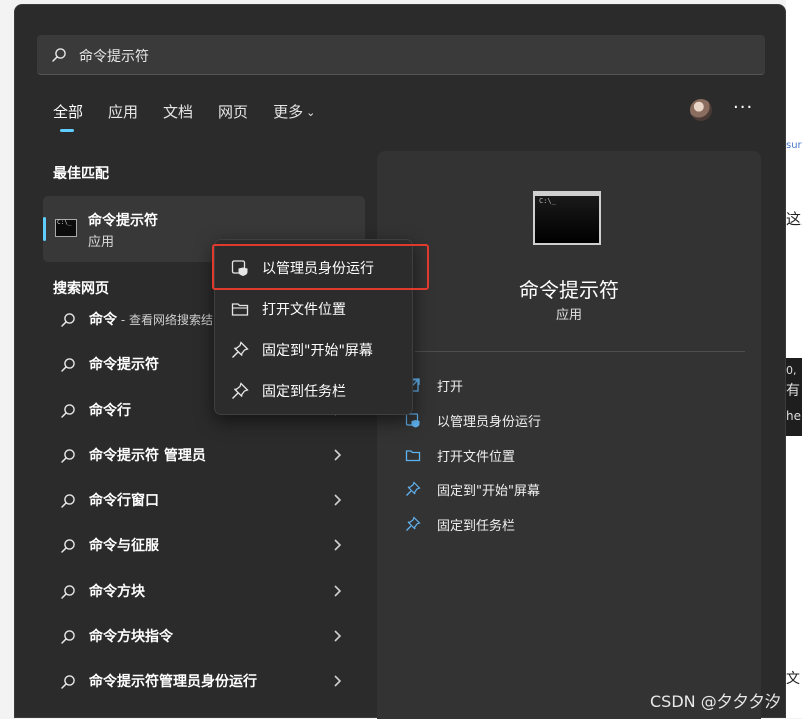  What do you see at coordinates (44, 229) in the screenshot?
I see `selection-indicator` at bounding box center [44, 229].